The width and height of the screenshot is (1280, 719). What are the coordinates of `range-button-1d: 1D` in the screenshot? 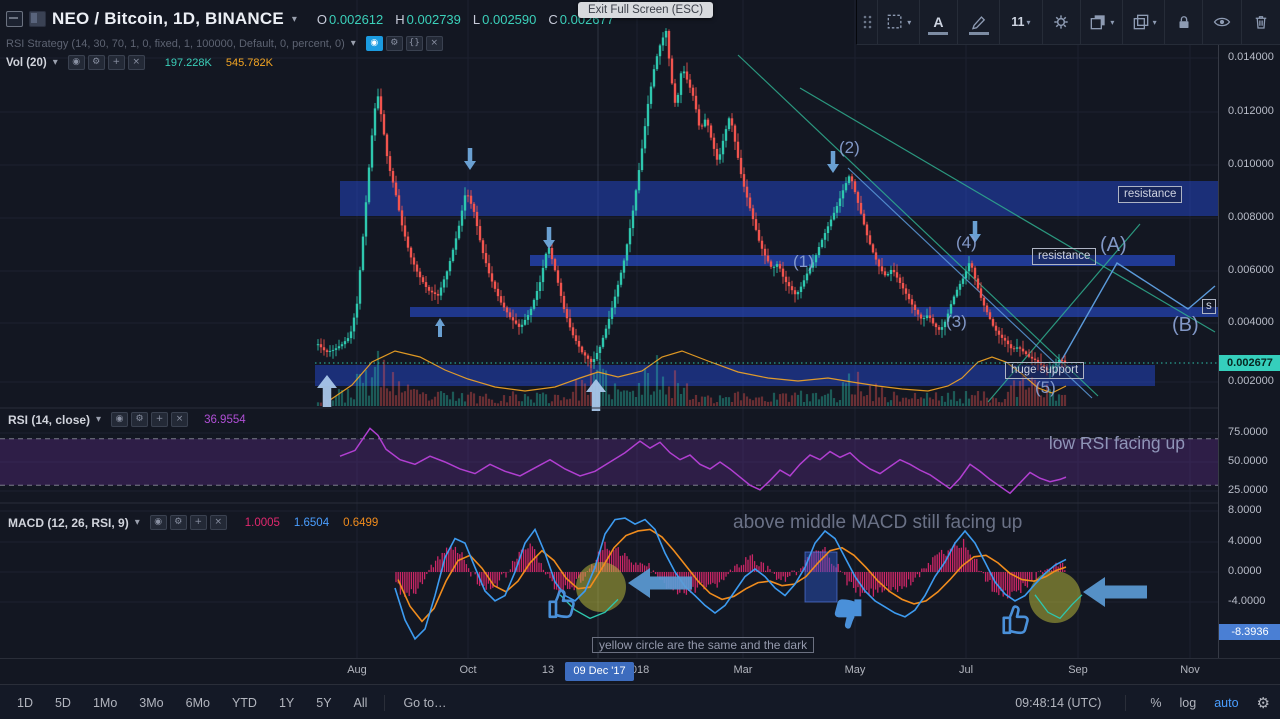 It's located at (25, 703).